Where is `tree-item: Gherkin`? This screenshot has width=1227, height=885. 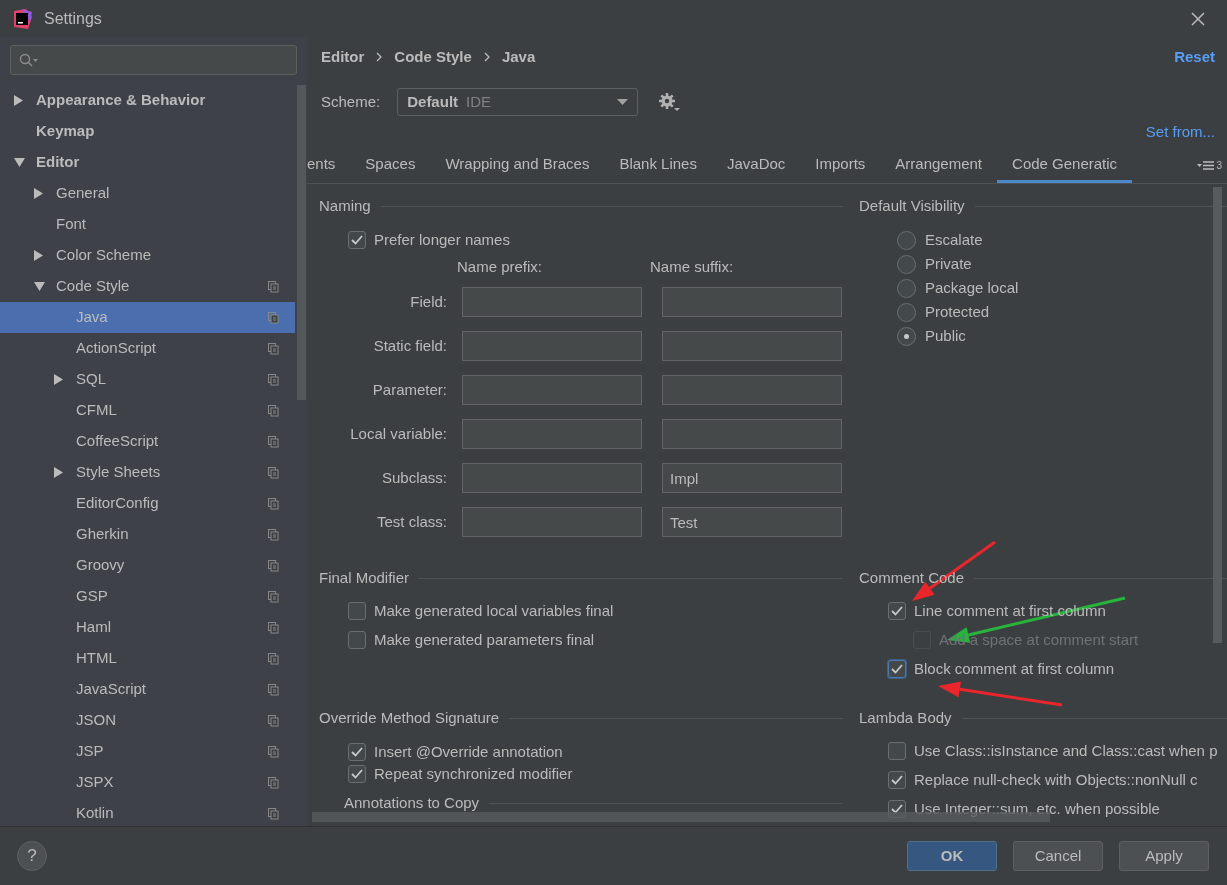
tree-item: Gherkin is located at coordinates (147, 534).